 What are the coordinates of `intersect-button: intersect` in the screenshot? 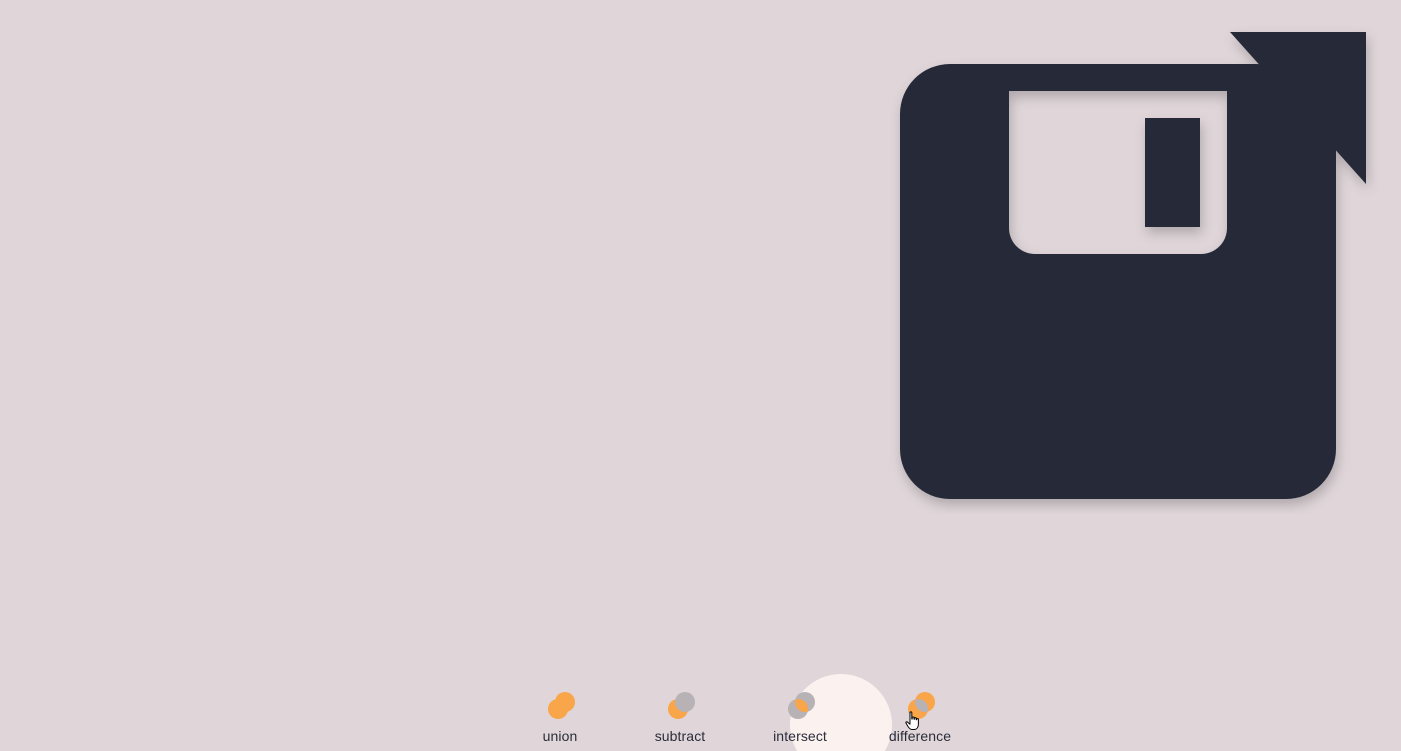 It's located at (800, 718).